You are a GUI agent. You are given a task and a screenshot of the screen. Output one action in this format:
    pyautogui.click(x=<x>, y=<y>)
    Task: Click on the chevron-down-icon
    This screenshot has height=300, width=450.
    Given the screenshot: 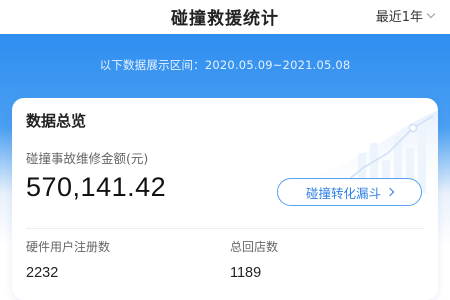 What is the action you would take?
    pyautogui.click(x=431, y=13)
    